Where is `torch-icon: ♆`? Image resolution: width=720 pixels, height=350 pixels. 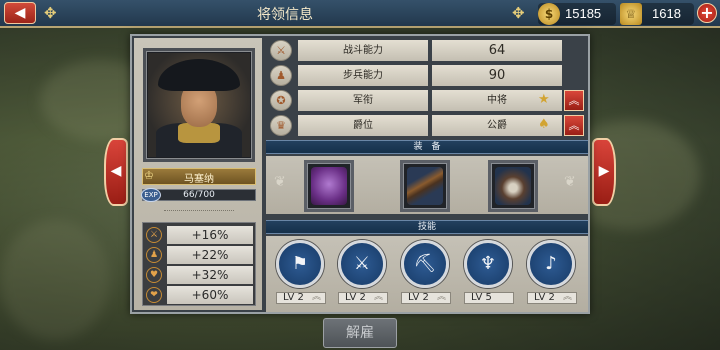 torch-icon: ♆ is located at coordinates (488, 263).